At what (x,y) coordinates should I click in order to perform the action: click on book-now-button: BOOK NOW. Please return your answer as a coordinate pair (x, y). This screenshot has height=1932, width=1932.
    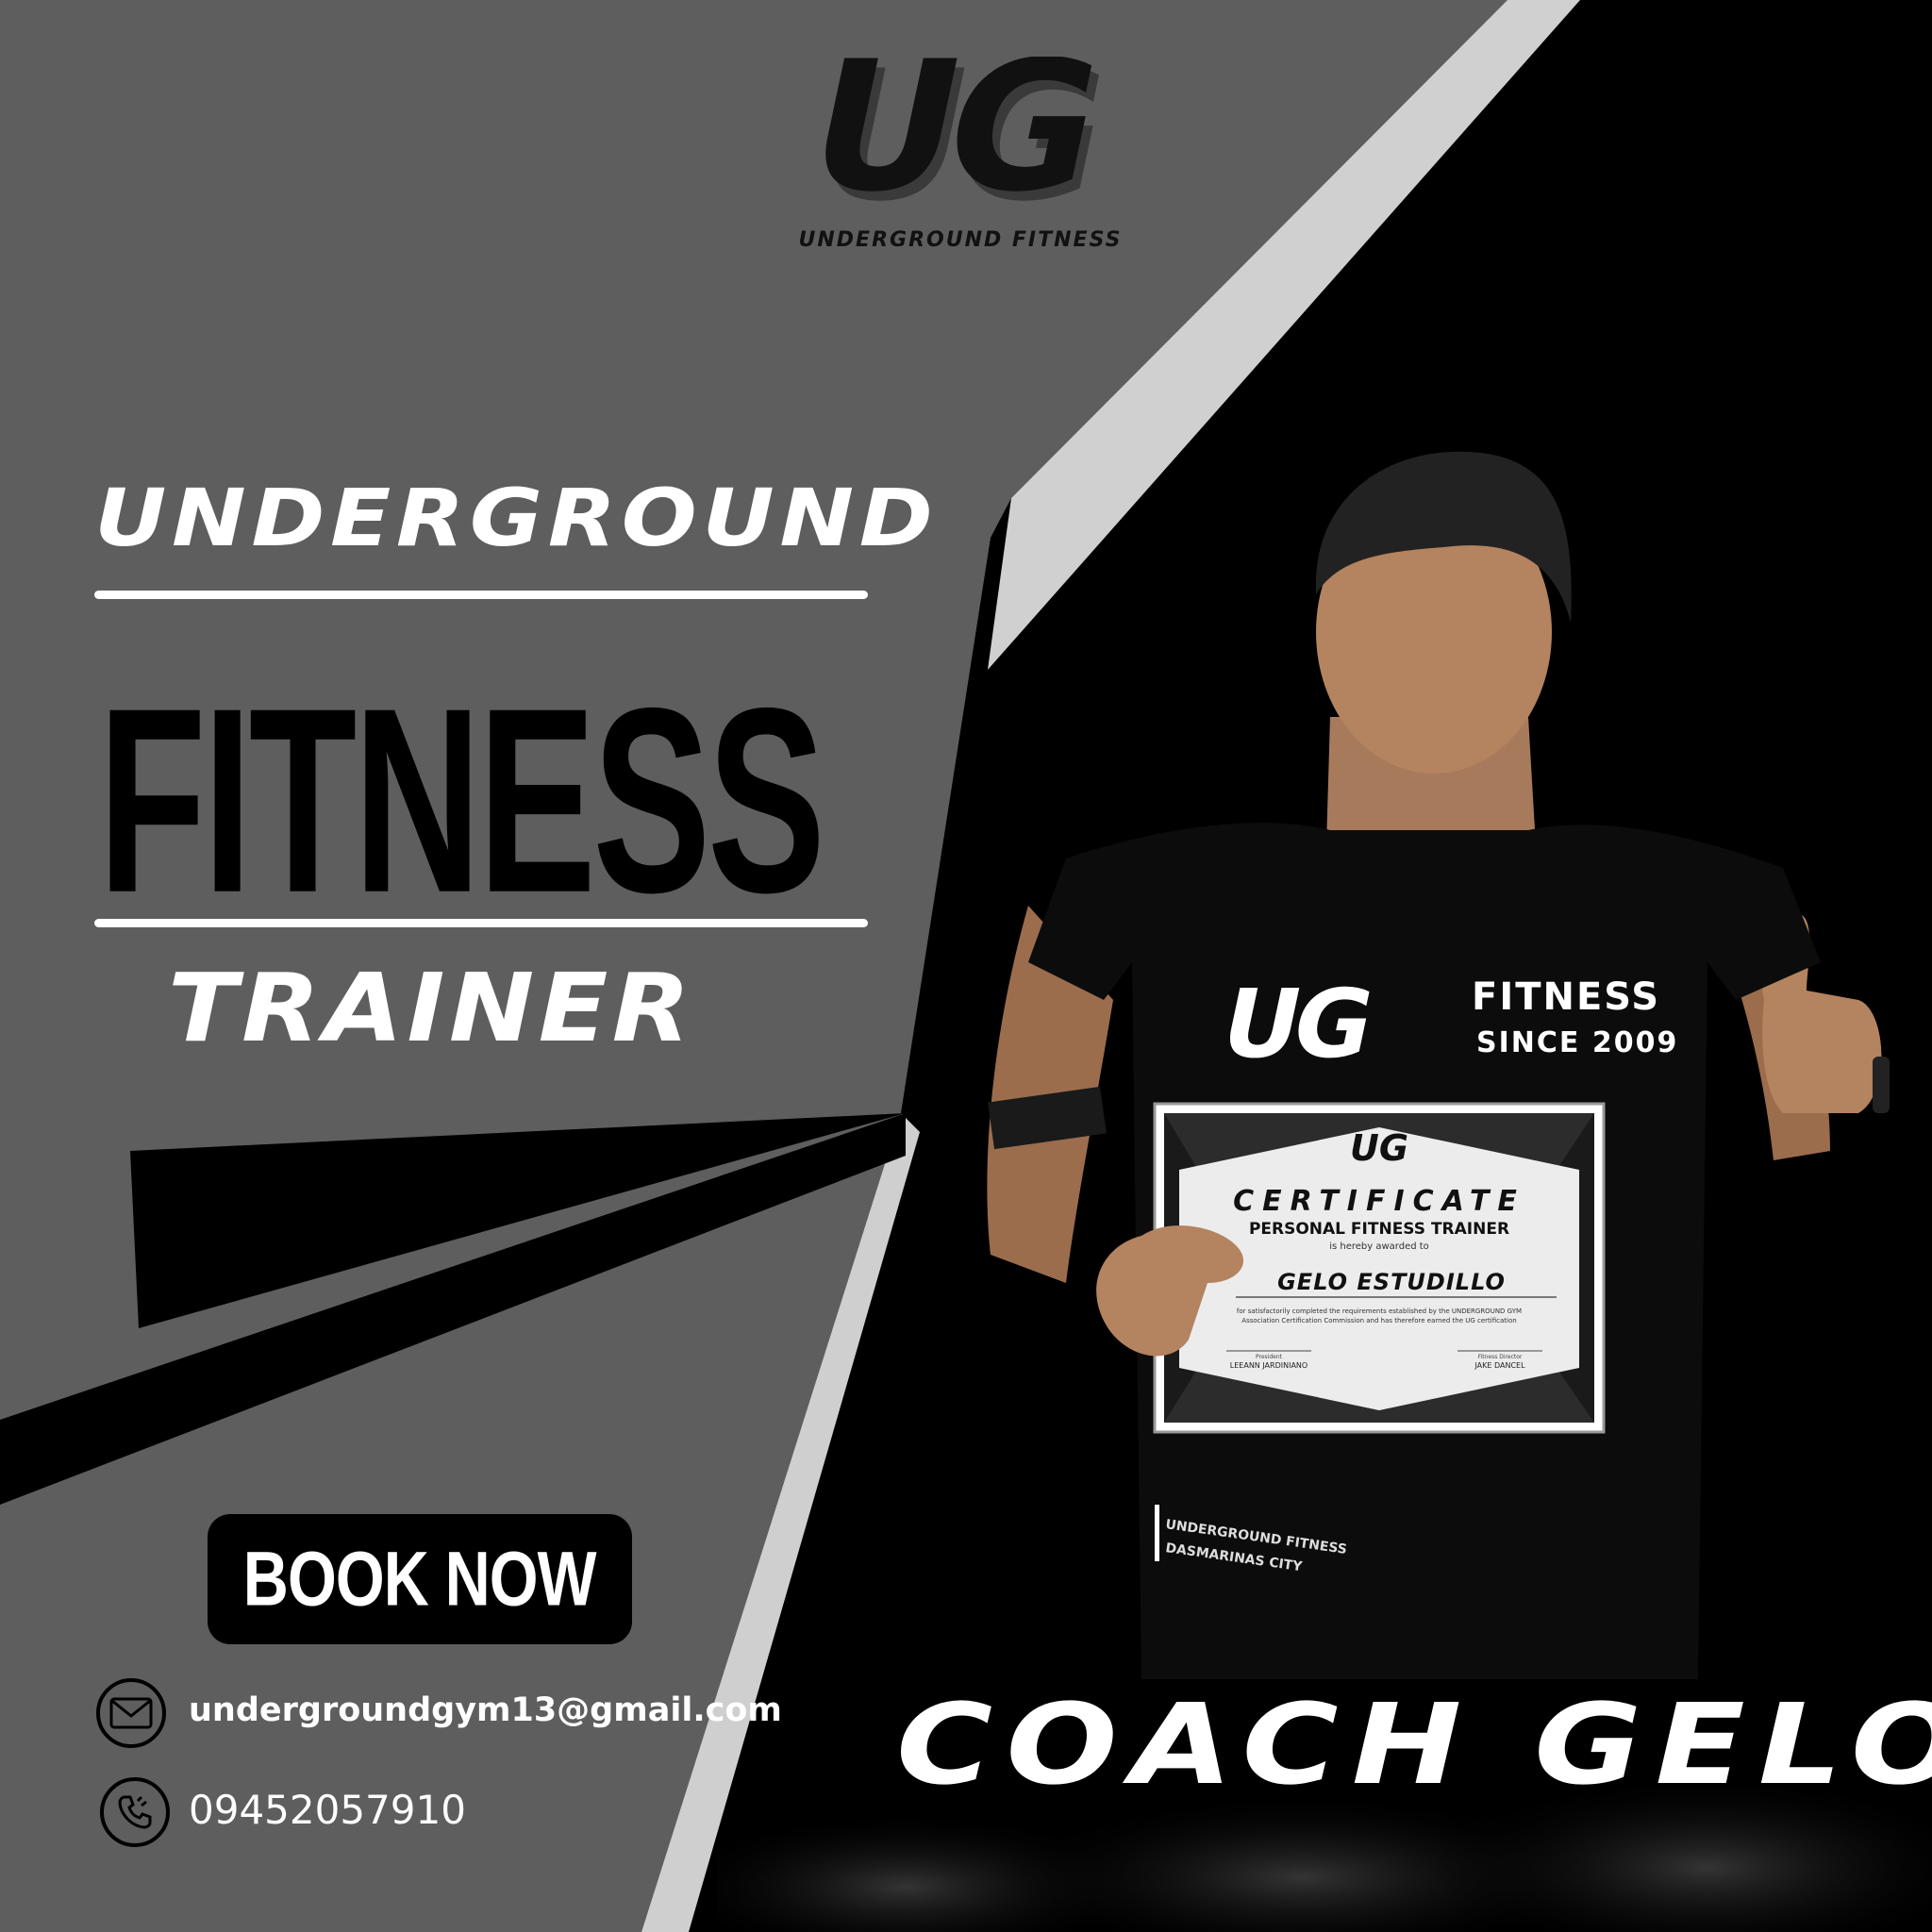
    Looking at the image, I should click on (420, 1579).